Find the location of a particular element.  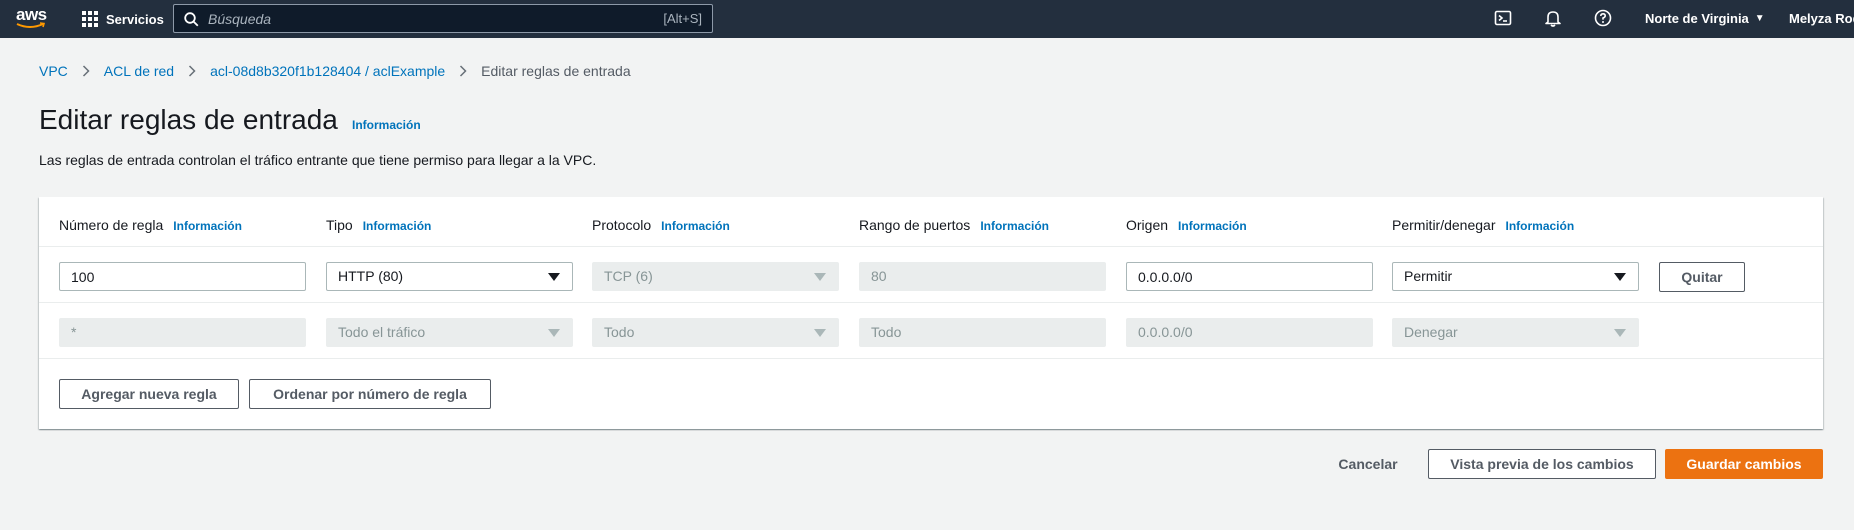

cancel-button: Cancelar is located at coordinates (1368, 464).